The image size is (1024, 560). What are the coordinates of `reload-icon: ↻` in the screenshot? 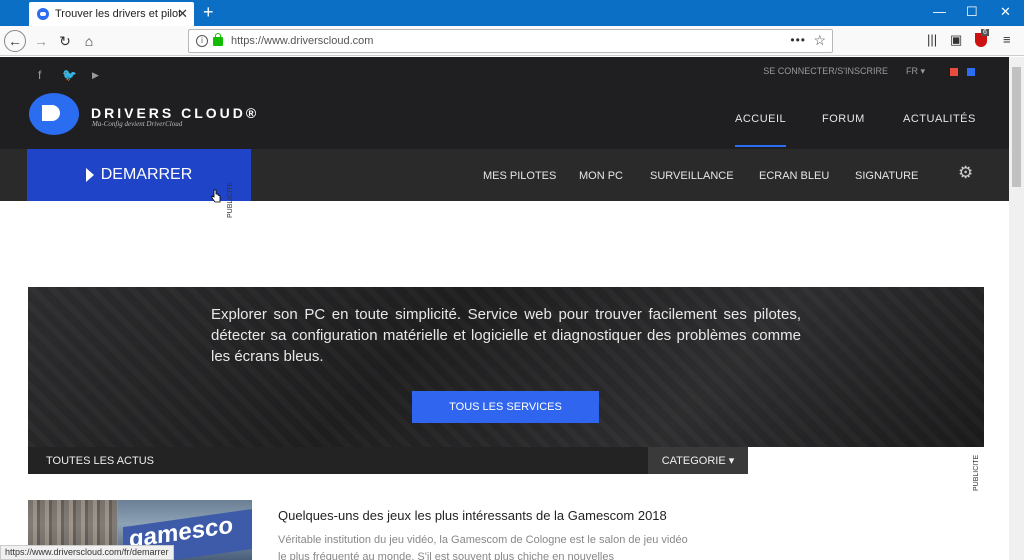 It's located at (65, 41).